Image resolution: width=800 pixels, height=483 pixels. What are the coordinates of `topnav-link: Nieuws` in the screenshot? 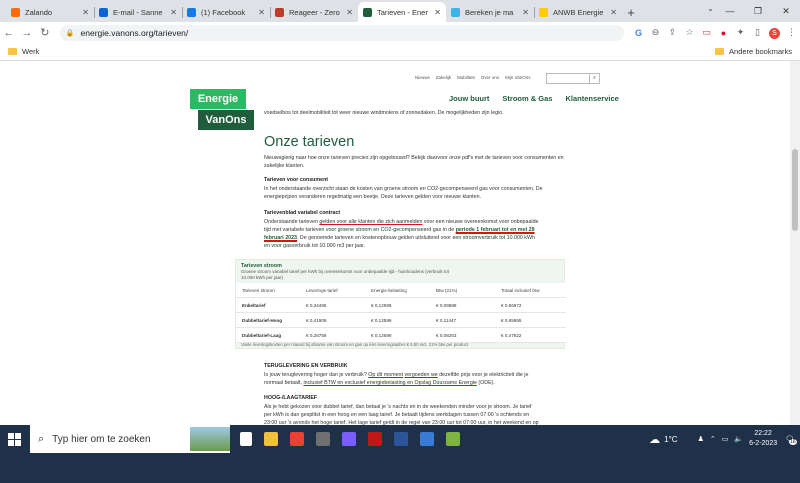 It's located at (422, 77).